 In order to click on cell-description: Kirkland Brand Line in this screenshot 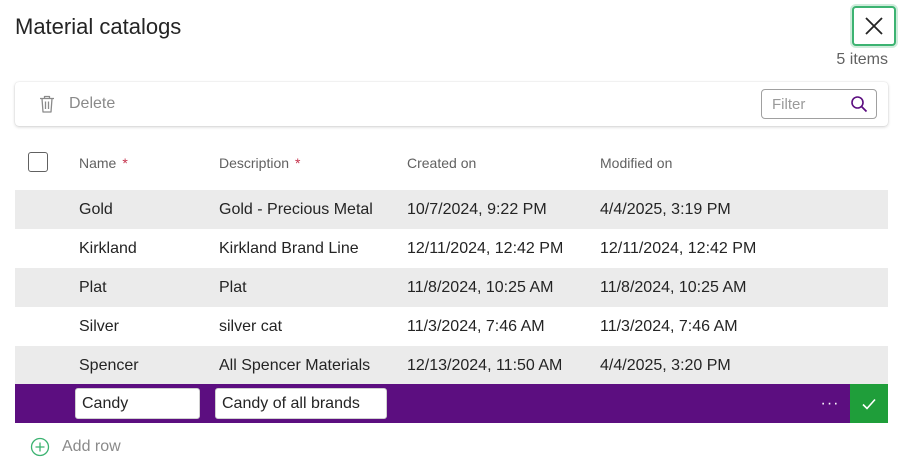, I will do `click(289, 248)`.